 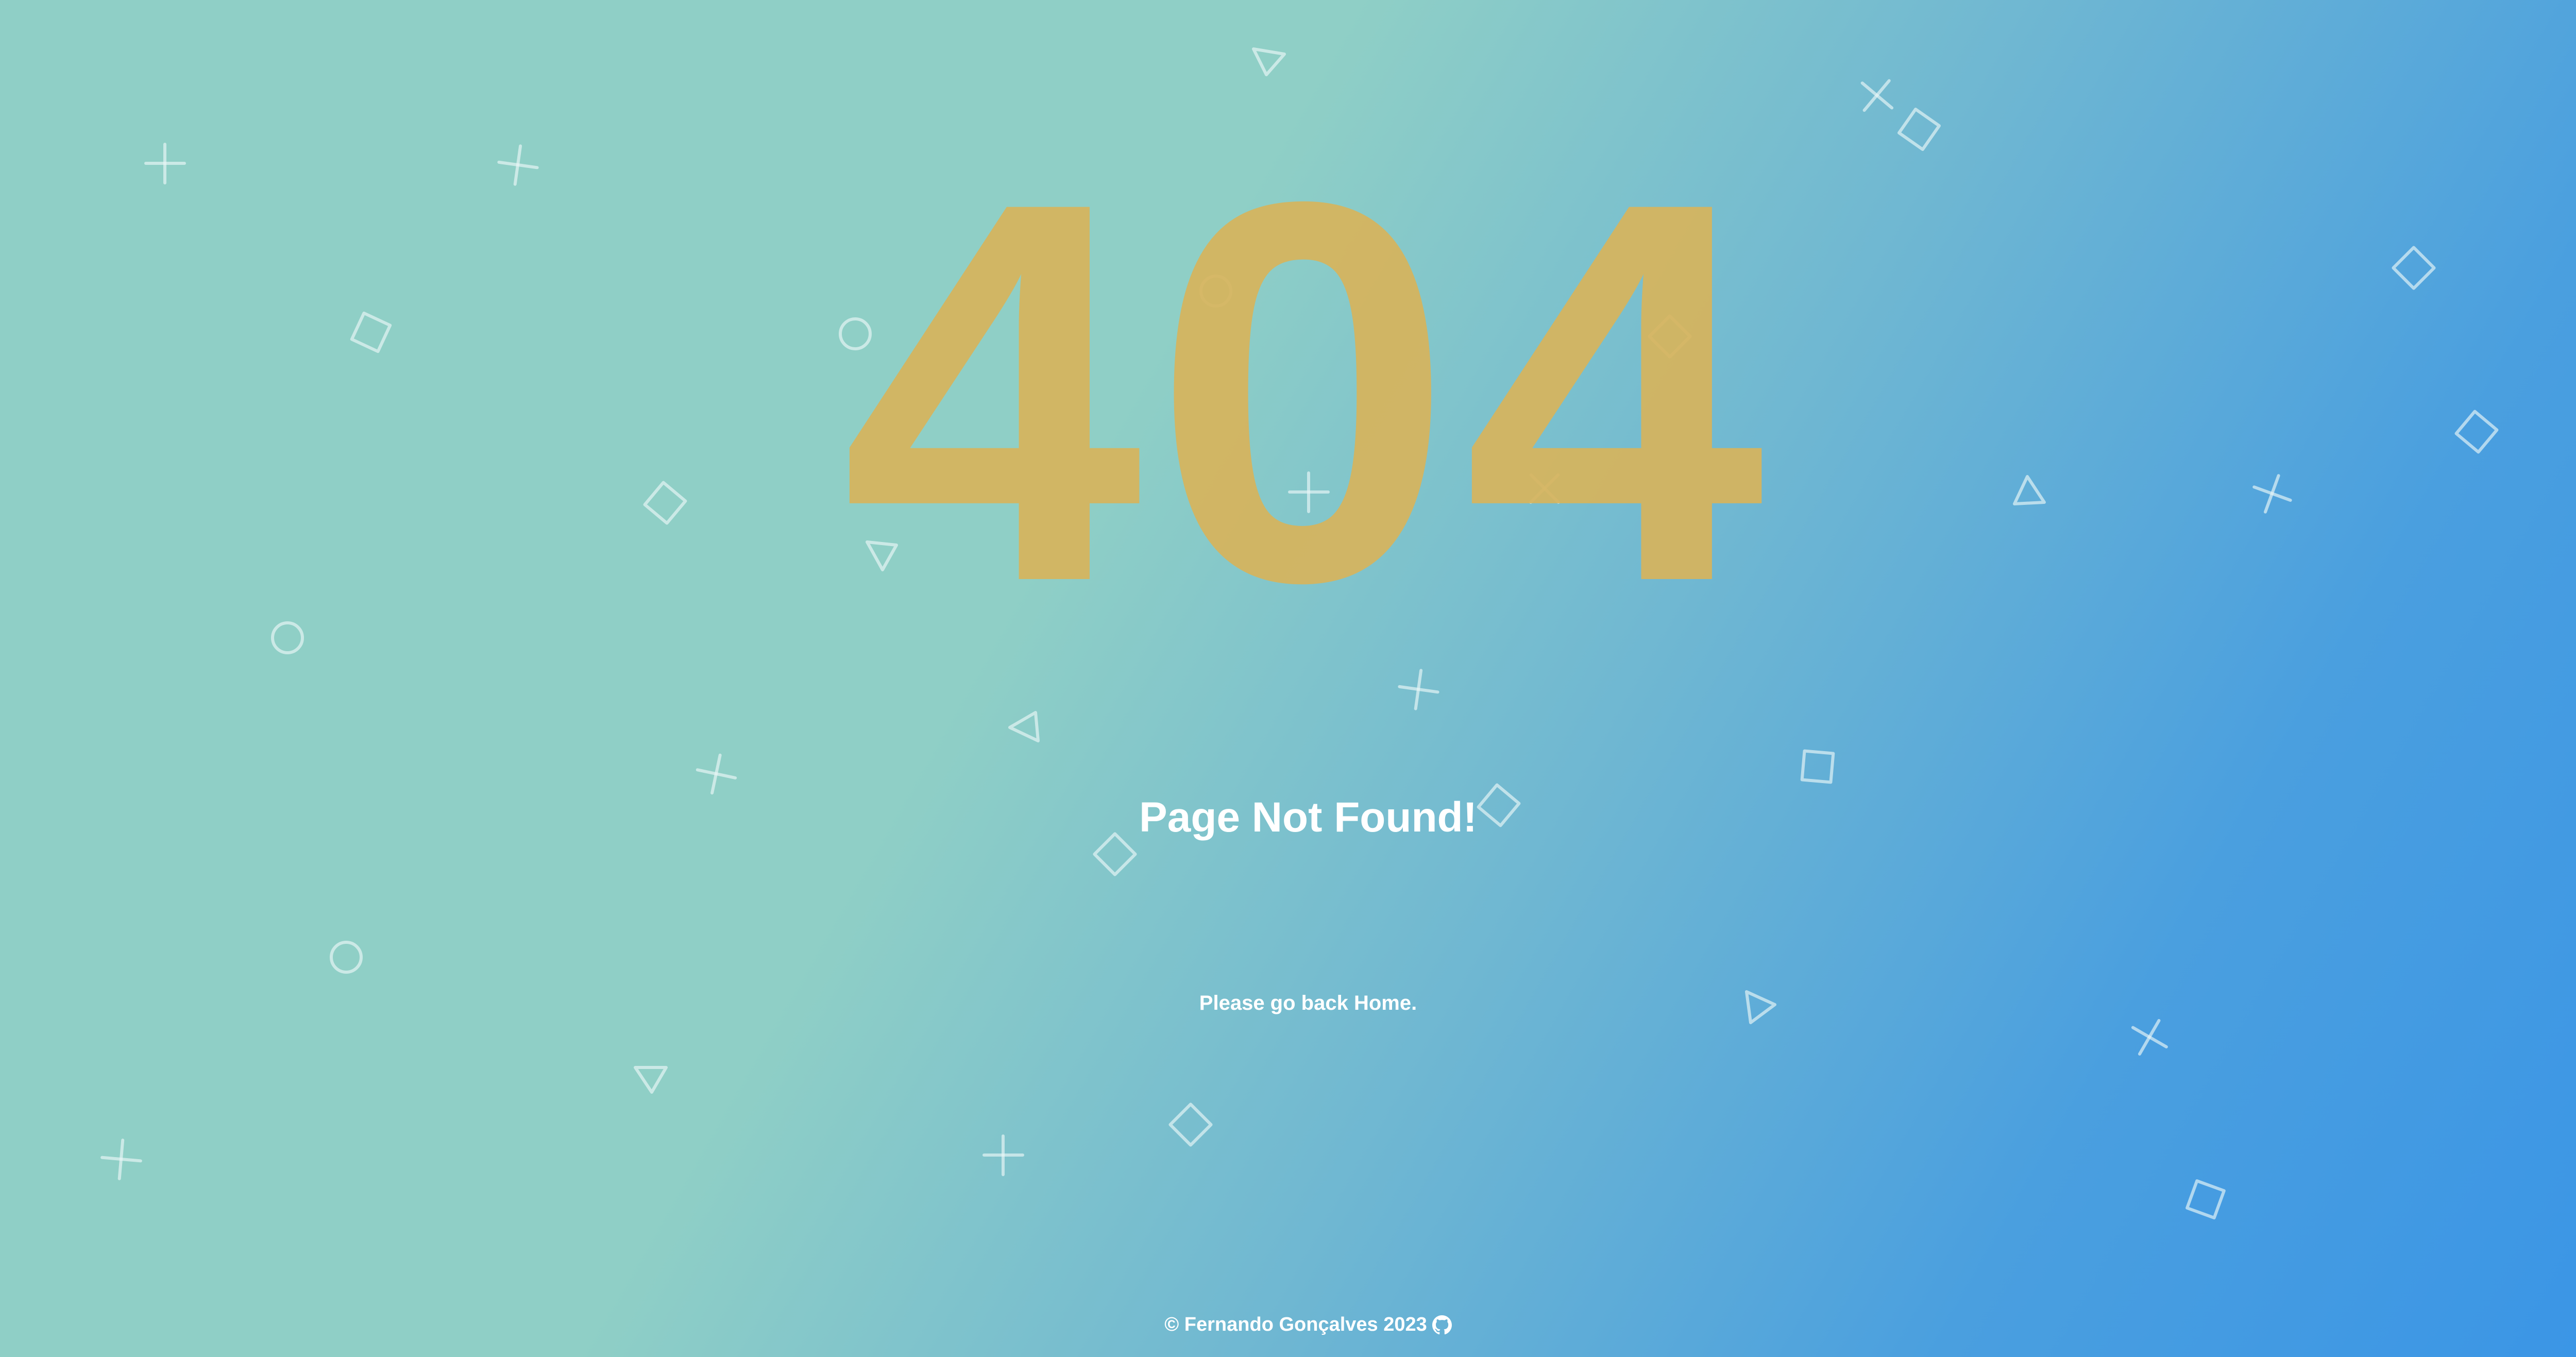 What do you see at coordinates (1414, 1003) in the screenshot?
I see `back-home-suffix: .` at bounding box center [1414, 1003].